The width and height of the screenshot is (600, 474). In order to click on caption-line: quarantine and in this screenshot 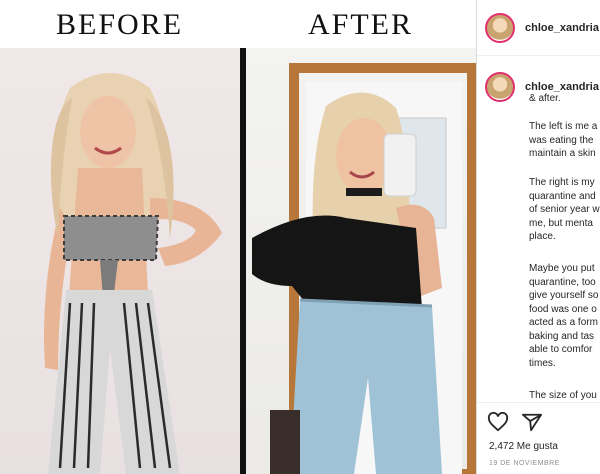, I will do `click(562, 196)`.